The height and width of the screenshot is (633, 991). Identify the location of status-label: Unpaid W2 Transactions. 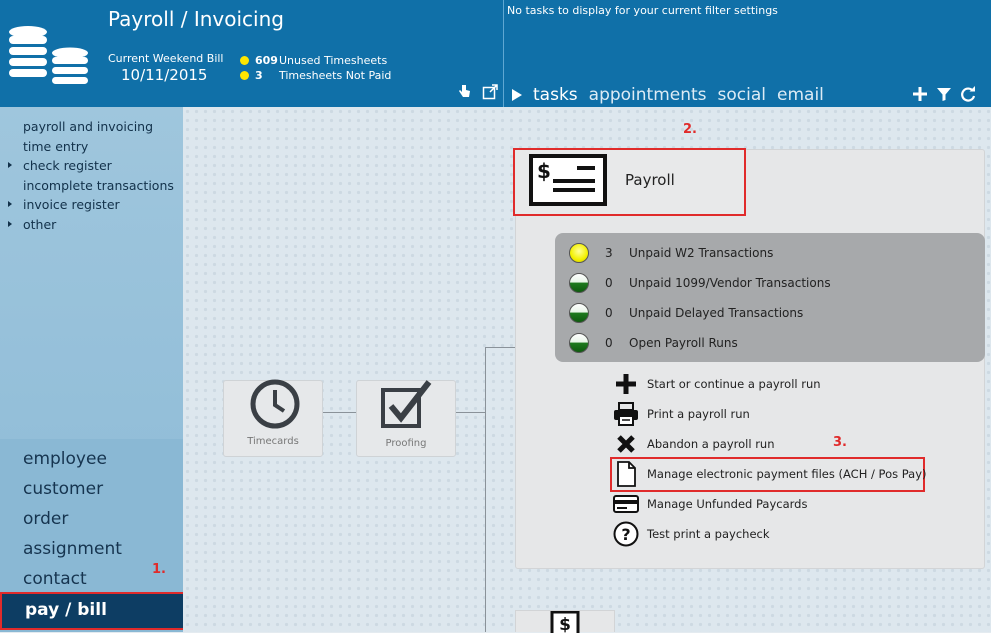
(701, 253).